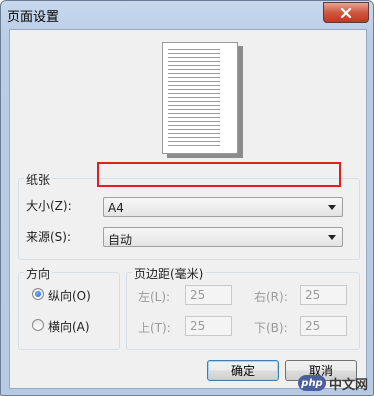 The image size is (374, 396). What do you see at coordinates (349, 385) in the screenshot?
I see `watermark-text: 中文网` at bounding box center [349, 385].